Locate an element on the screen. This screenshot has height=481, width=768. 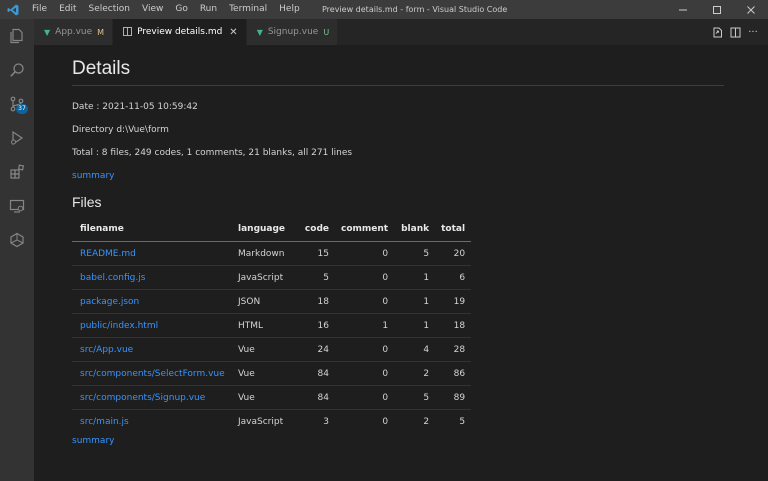
code-cell: 18 is located at coordinates (314, 301).